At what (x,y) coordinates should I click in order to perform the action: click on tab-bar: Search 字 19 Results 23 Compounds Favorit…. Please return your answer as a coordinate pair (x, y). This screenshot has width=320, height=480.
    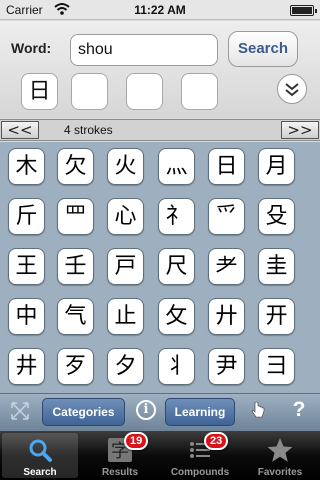
    Looking at the image, I should click on (160, 455).